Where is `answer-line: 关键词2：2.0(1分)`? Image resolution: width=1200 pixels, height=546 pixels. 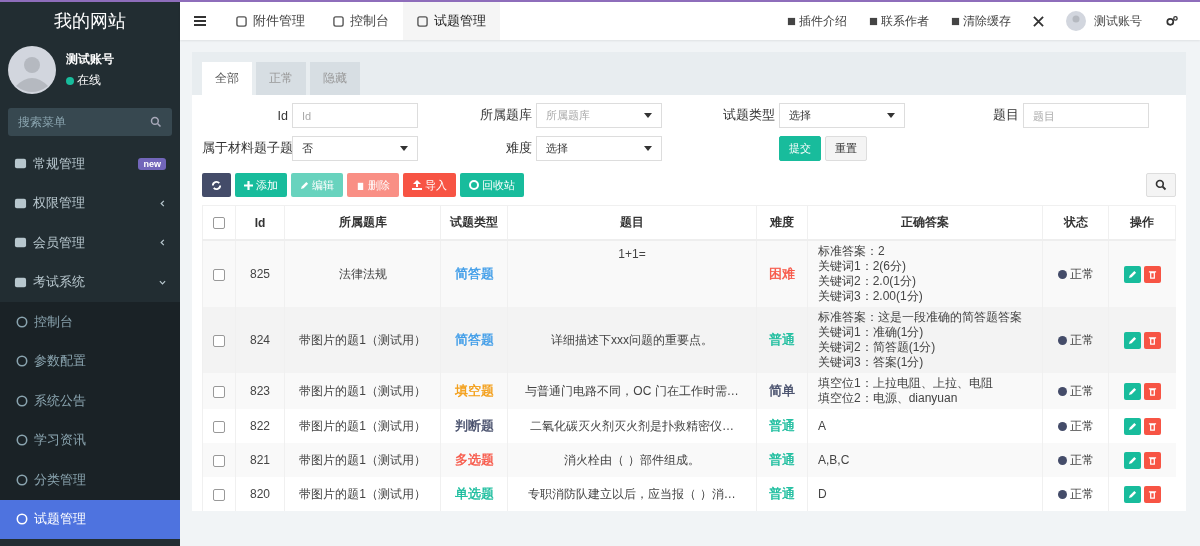
answer-line: 关键词2：2.0(1分) is located at coordinates (868, 281).